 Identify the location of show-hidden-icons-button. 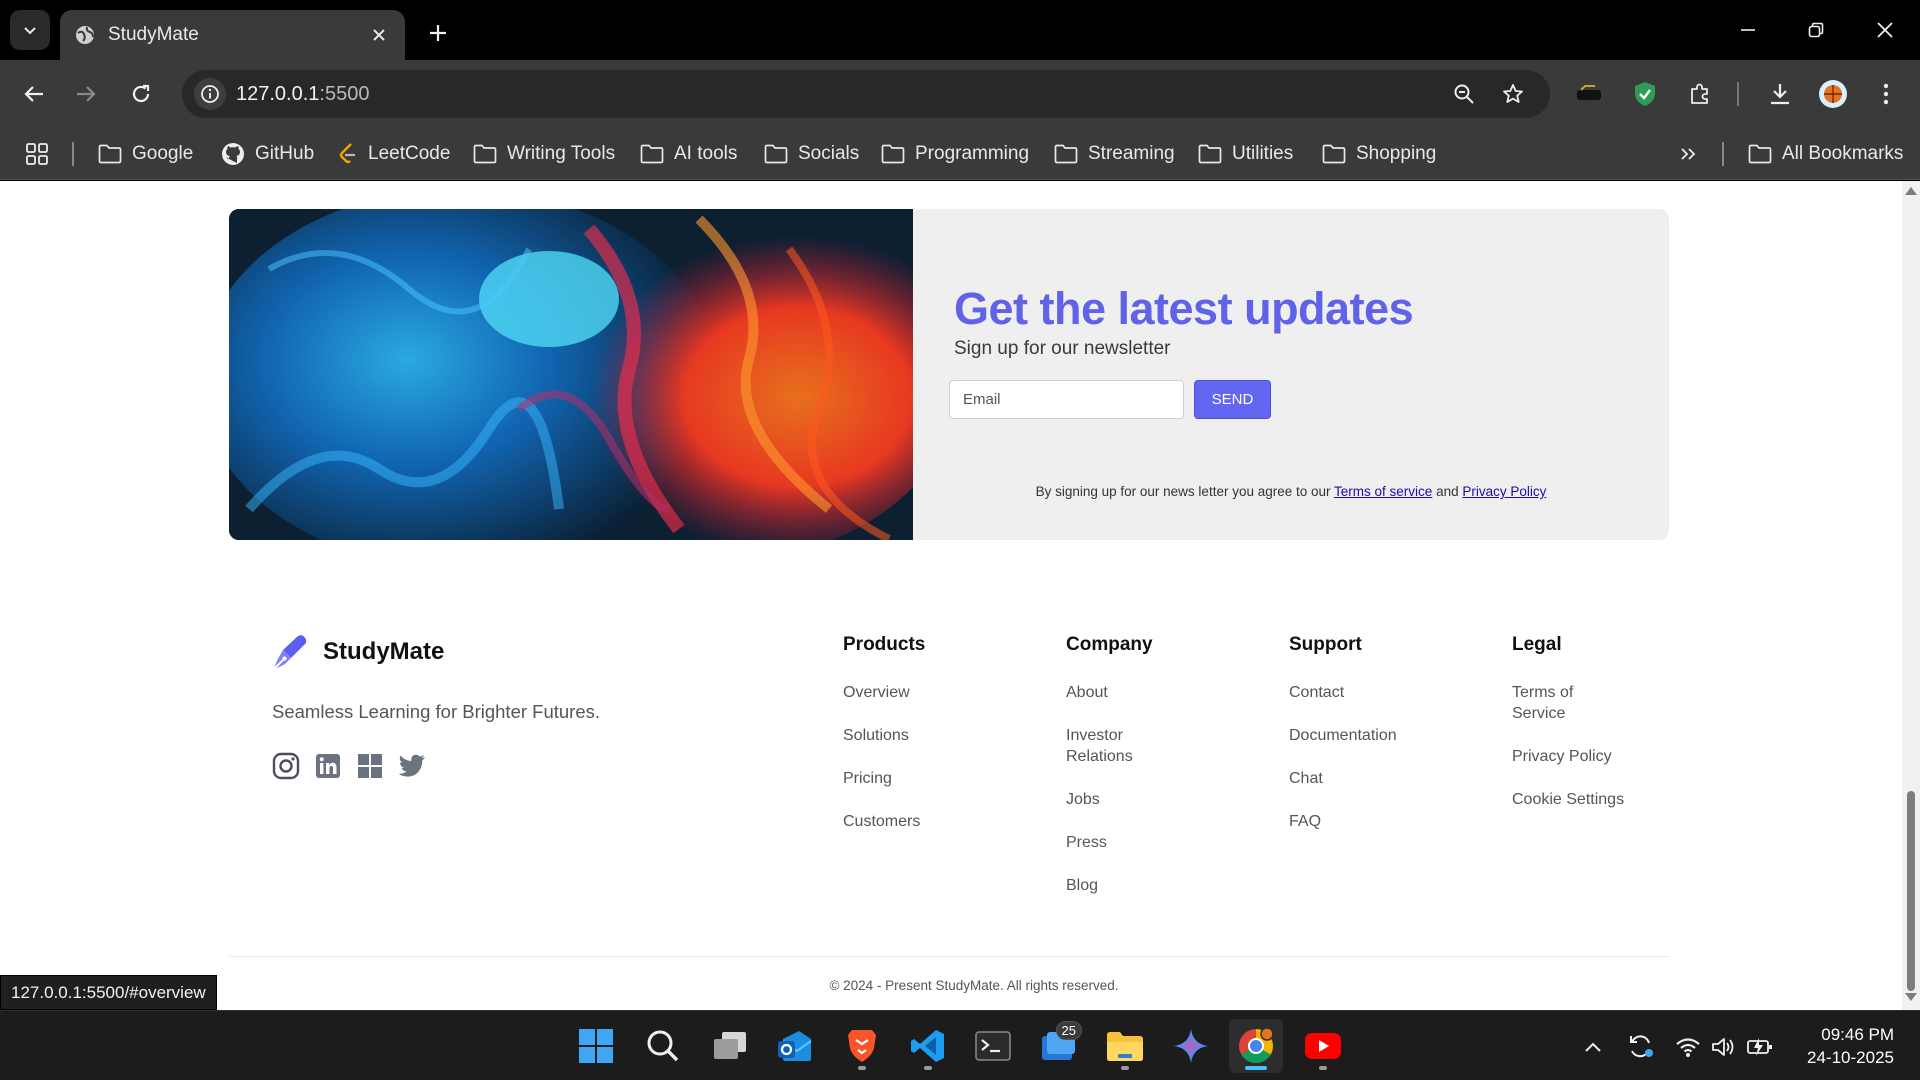
(1593, 1047).